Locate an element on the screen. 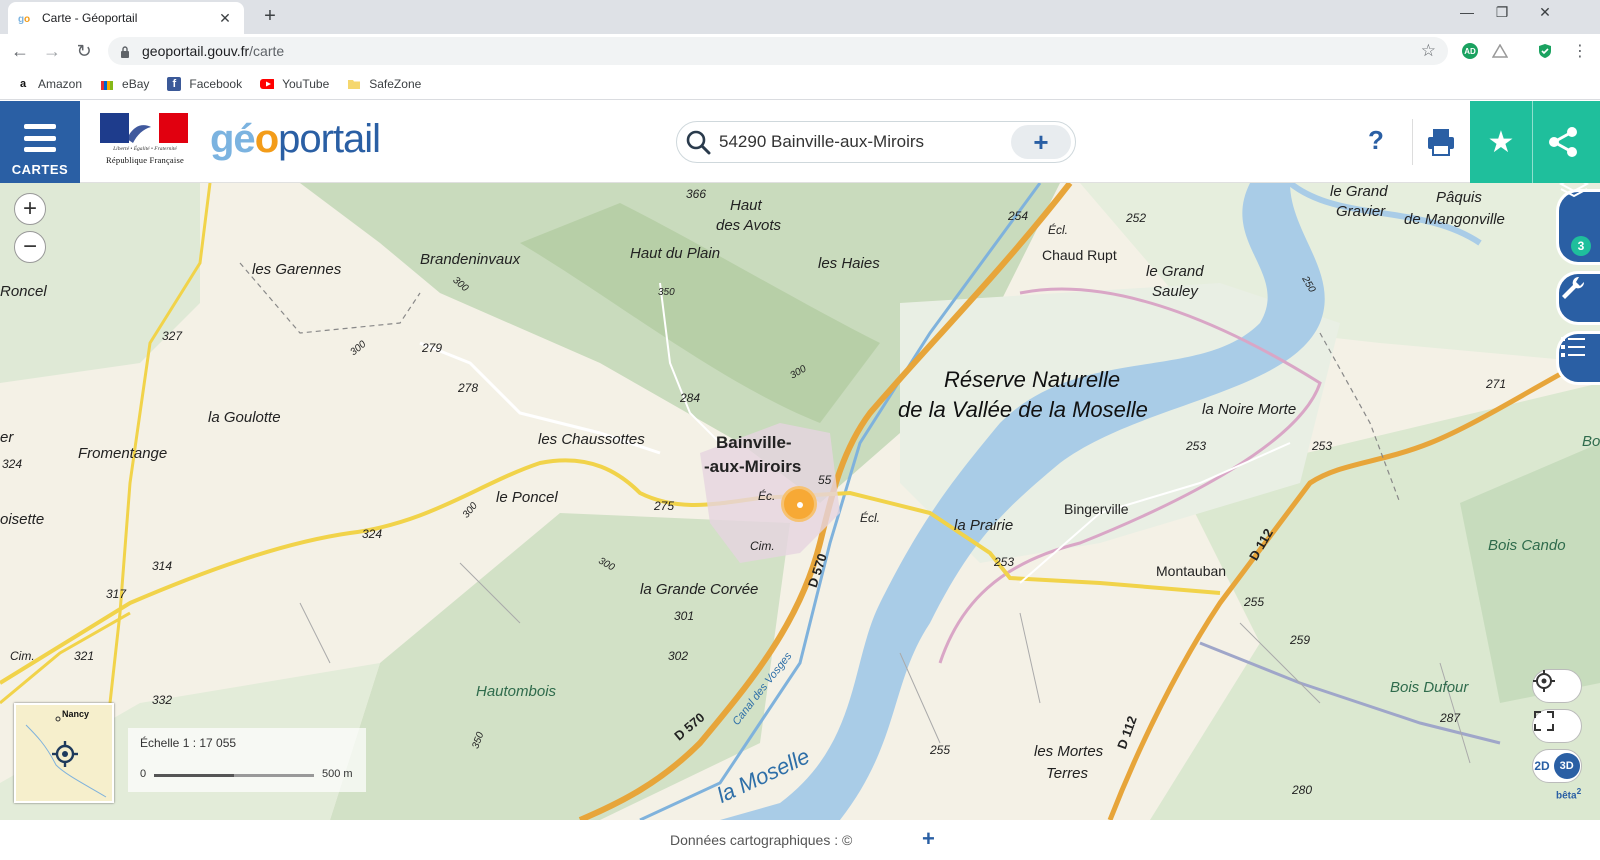  mode-2d-button: 2D is located at coordinates (1541, 766).